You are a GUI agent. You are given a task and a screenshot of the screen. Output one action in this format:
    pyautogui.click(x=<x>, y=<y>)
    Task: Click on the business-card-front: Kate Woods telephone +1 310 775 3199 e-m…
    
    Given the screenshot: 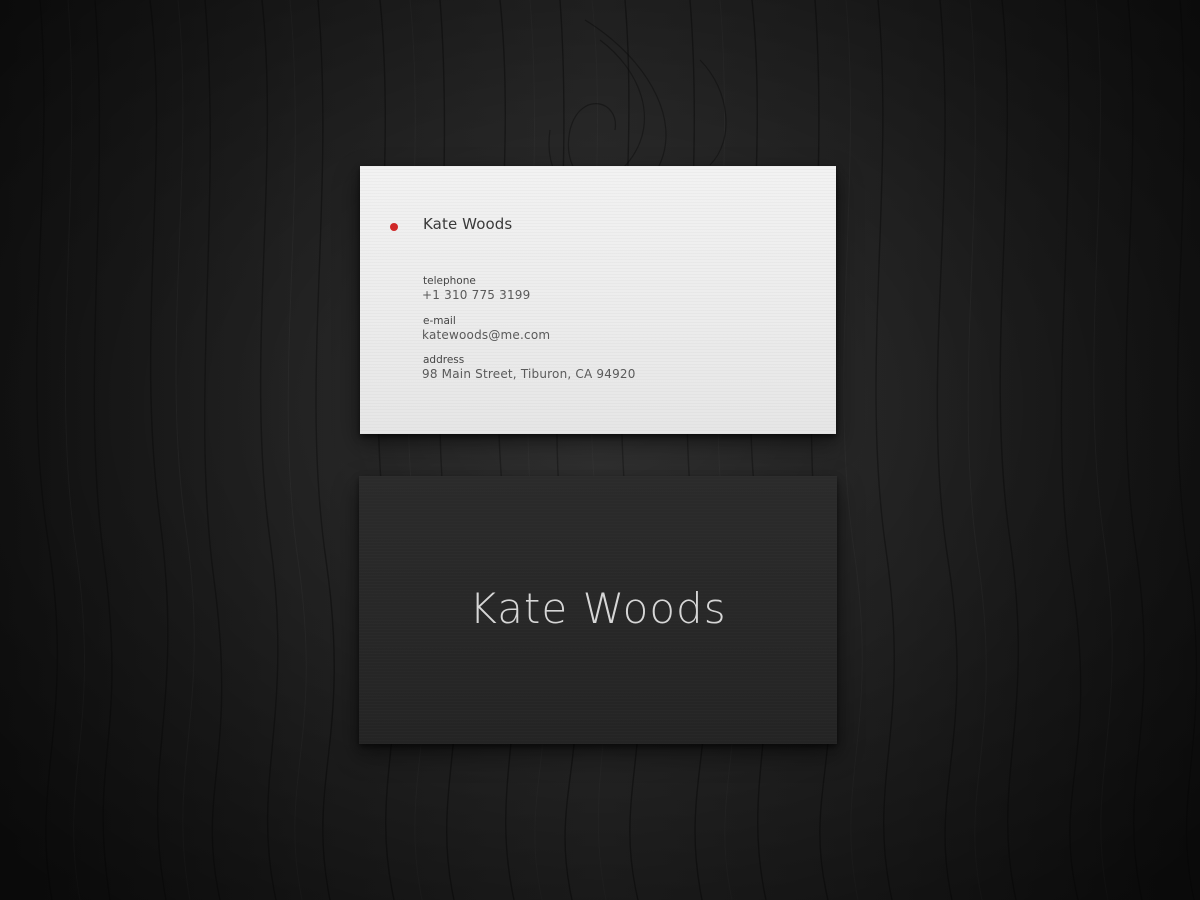 What is the action you would take?
    pyautogui.click(x=598, y=300)
    